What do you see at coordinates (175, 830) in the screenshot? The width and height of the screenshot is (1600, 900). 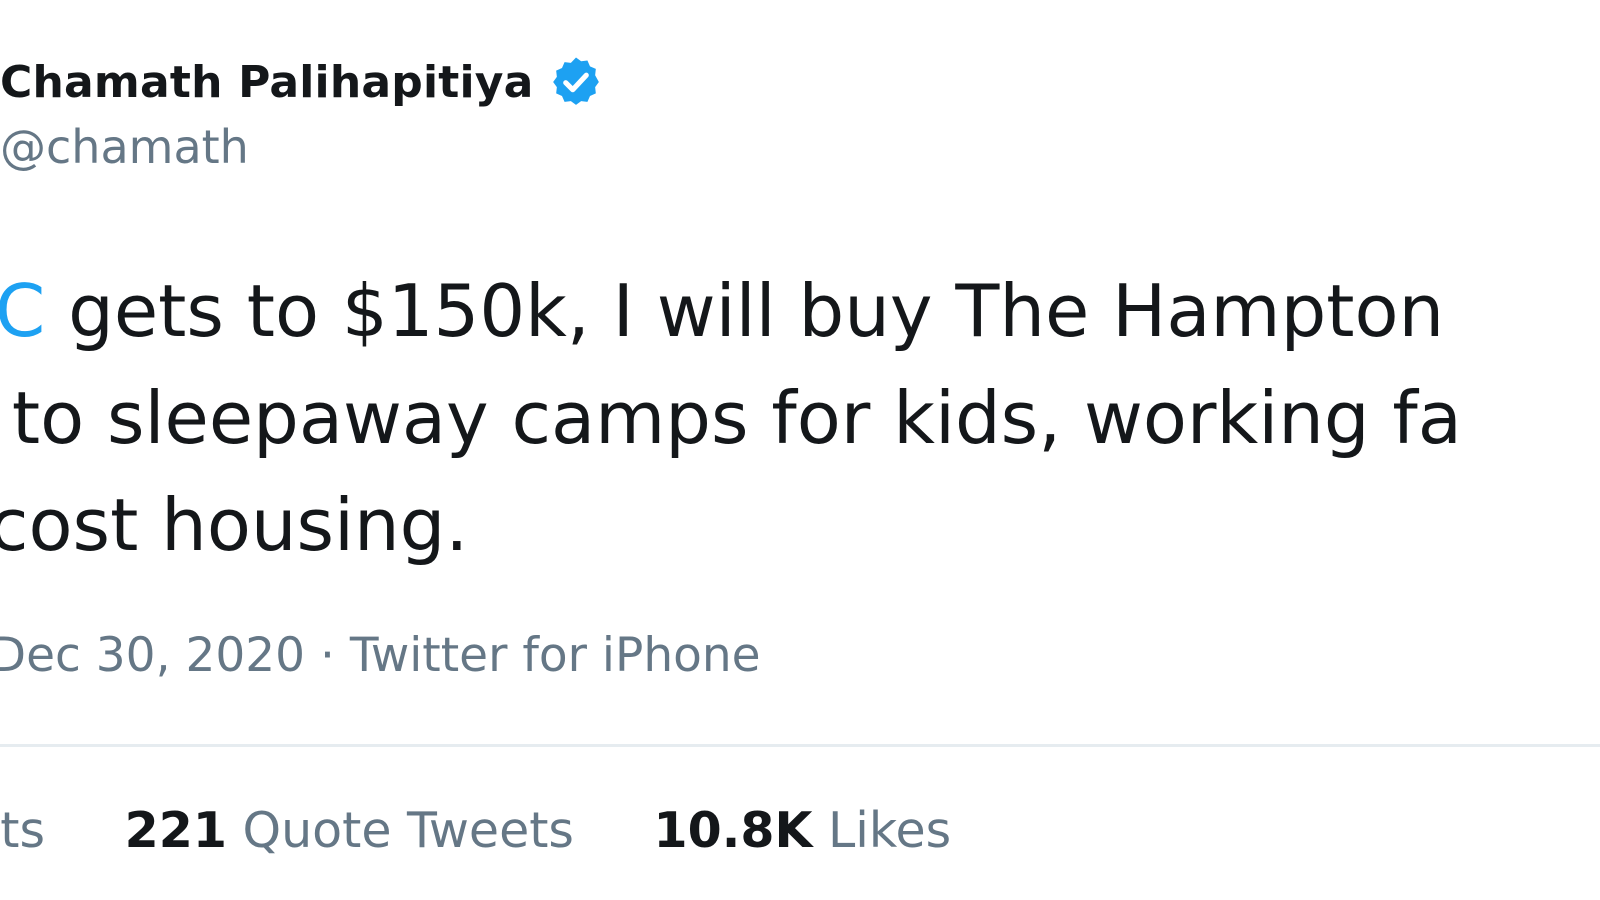 I see `quote-tweets-count: 221` at bounding box center [175, 830].